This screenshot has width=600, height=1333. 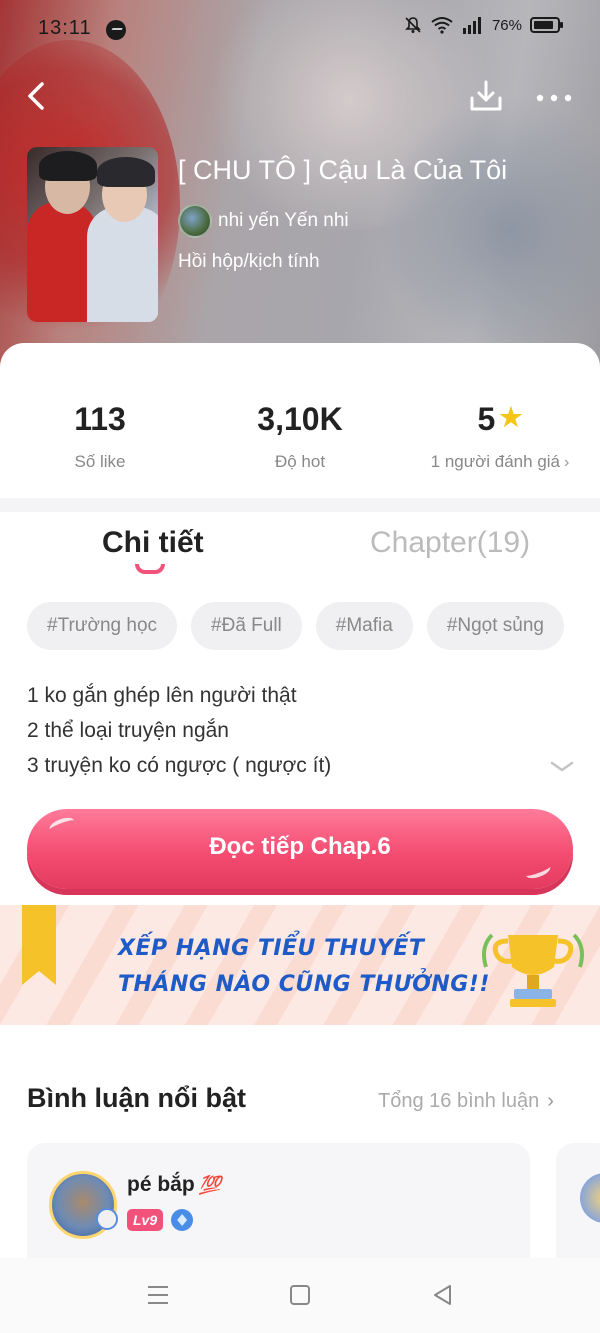 What do you see at coordinates (459, 1101) in the screenshot?
I see `comments-total-label: Tổng 16 bình luận` at bounding box center [459, 1101].